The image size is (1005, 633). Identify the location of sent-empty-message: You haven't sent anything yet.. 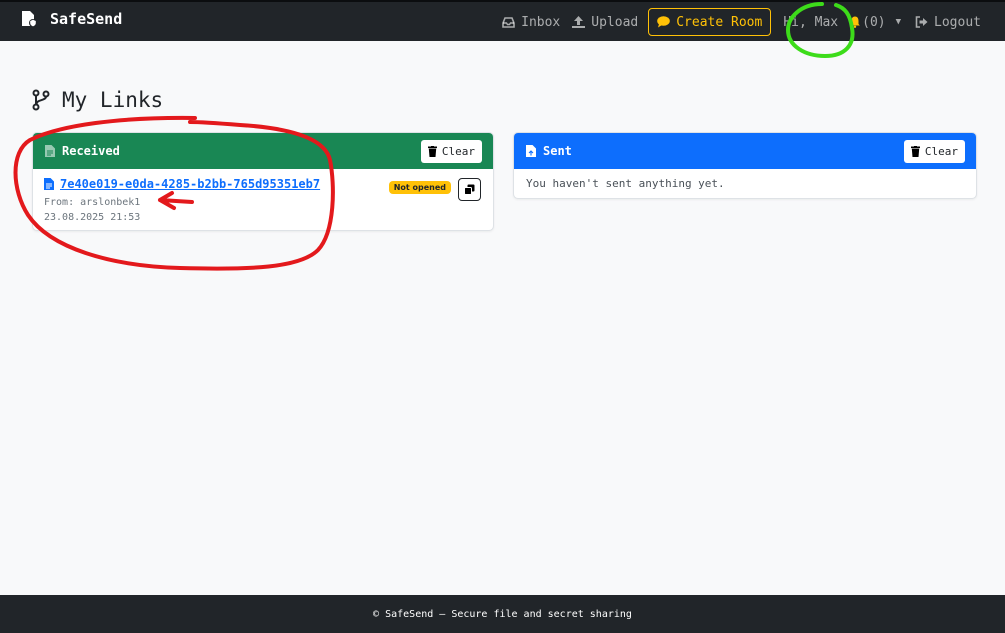
(625, 183).